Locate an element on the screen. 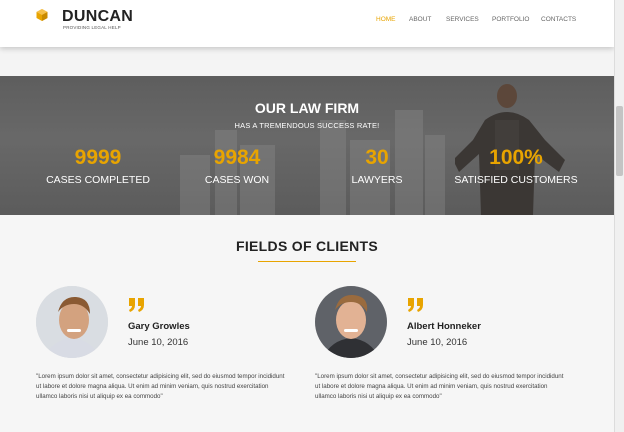 This screenshot has height=432, width=624. stat-value: 30 is located at coordinates (377, 157).